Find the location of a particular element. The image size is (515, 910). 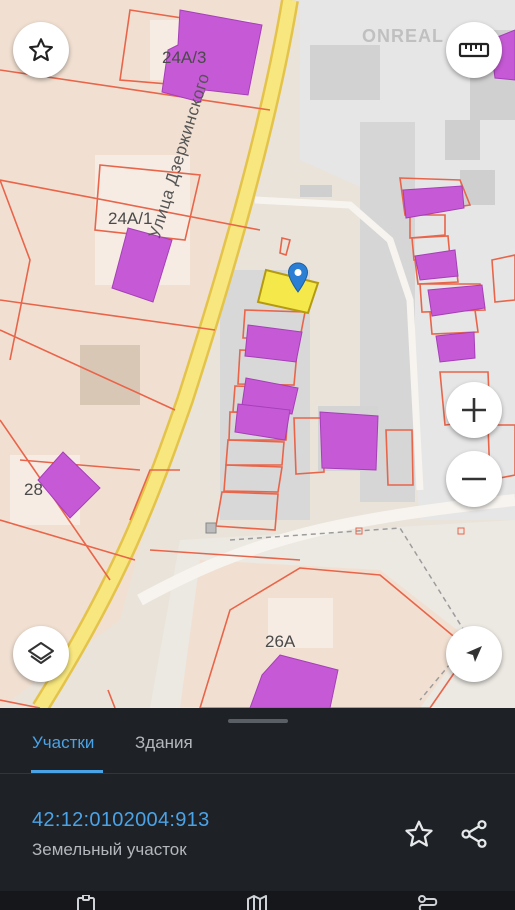

ruler-icon is located at coordinates (474, 50).